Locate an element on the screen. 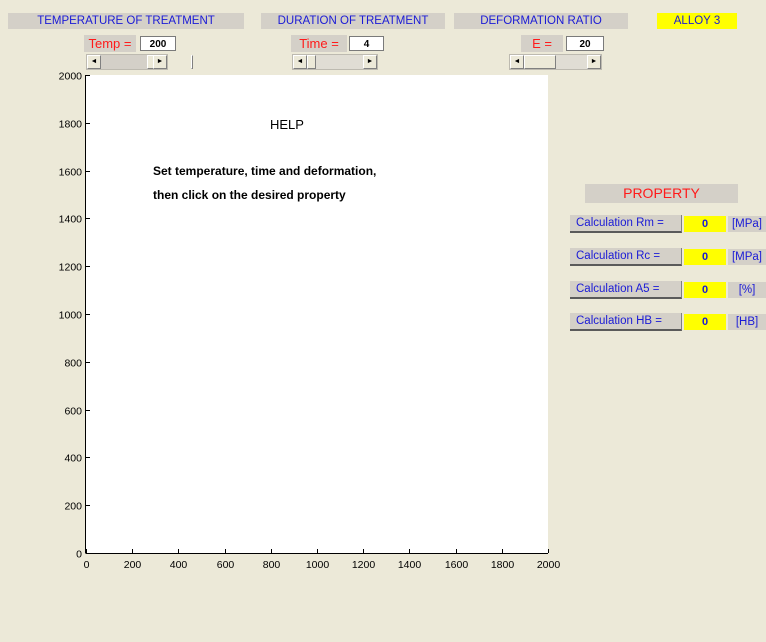 The width and height of the screenshot is (766, 642). x-tick-label: 800 is located at coordinates (272, 565).